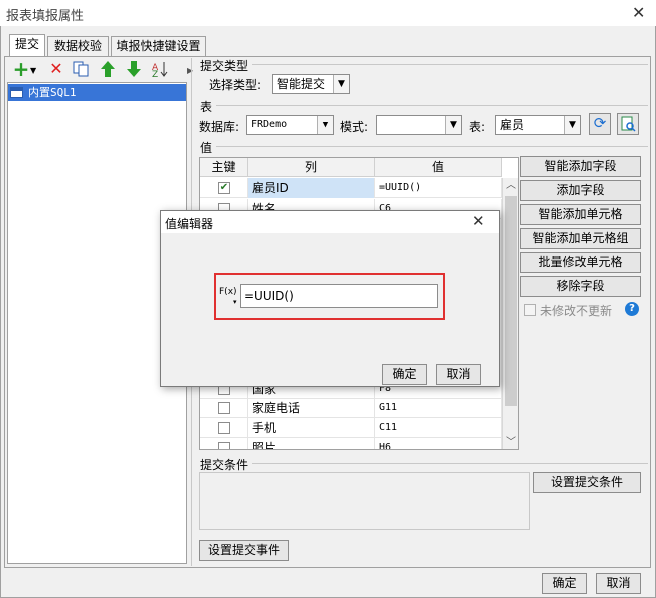 This screenshot has width=656, height=598. What do you see at coordinates (228, 292) in the screenshot?
I see `fx-icon: F(x)` at bounding box center [228, 292].